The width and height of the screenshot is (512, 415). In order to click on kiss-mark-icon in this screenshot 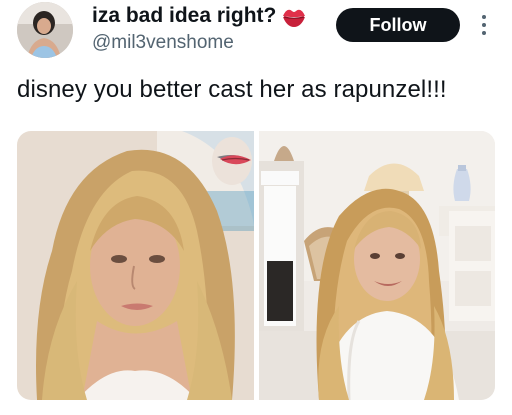, I will do `click(294, 18)`.